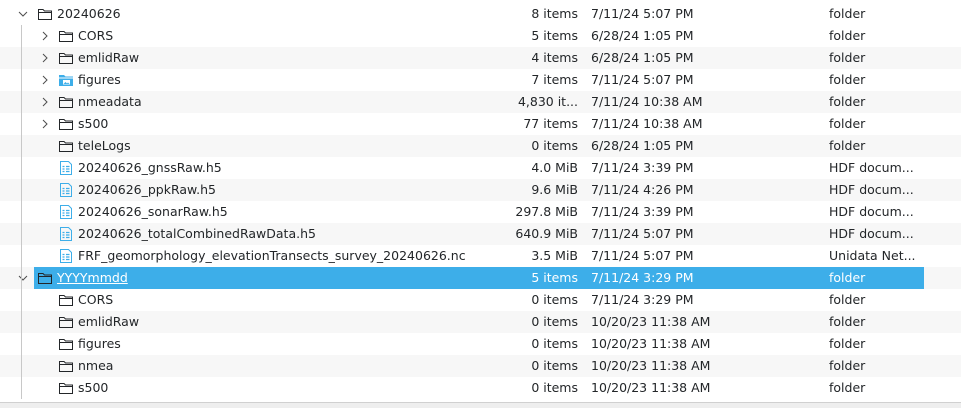 This screenshot has width=961, height=408. I want to click on horizontal-scrollbar, so click(480, 405).